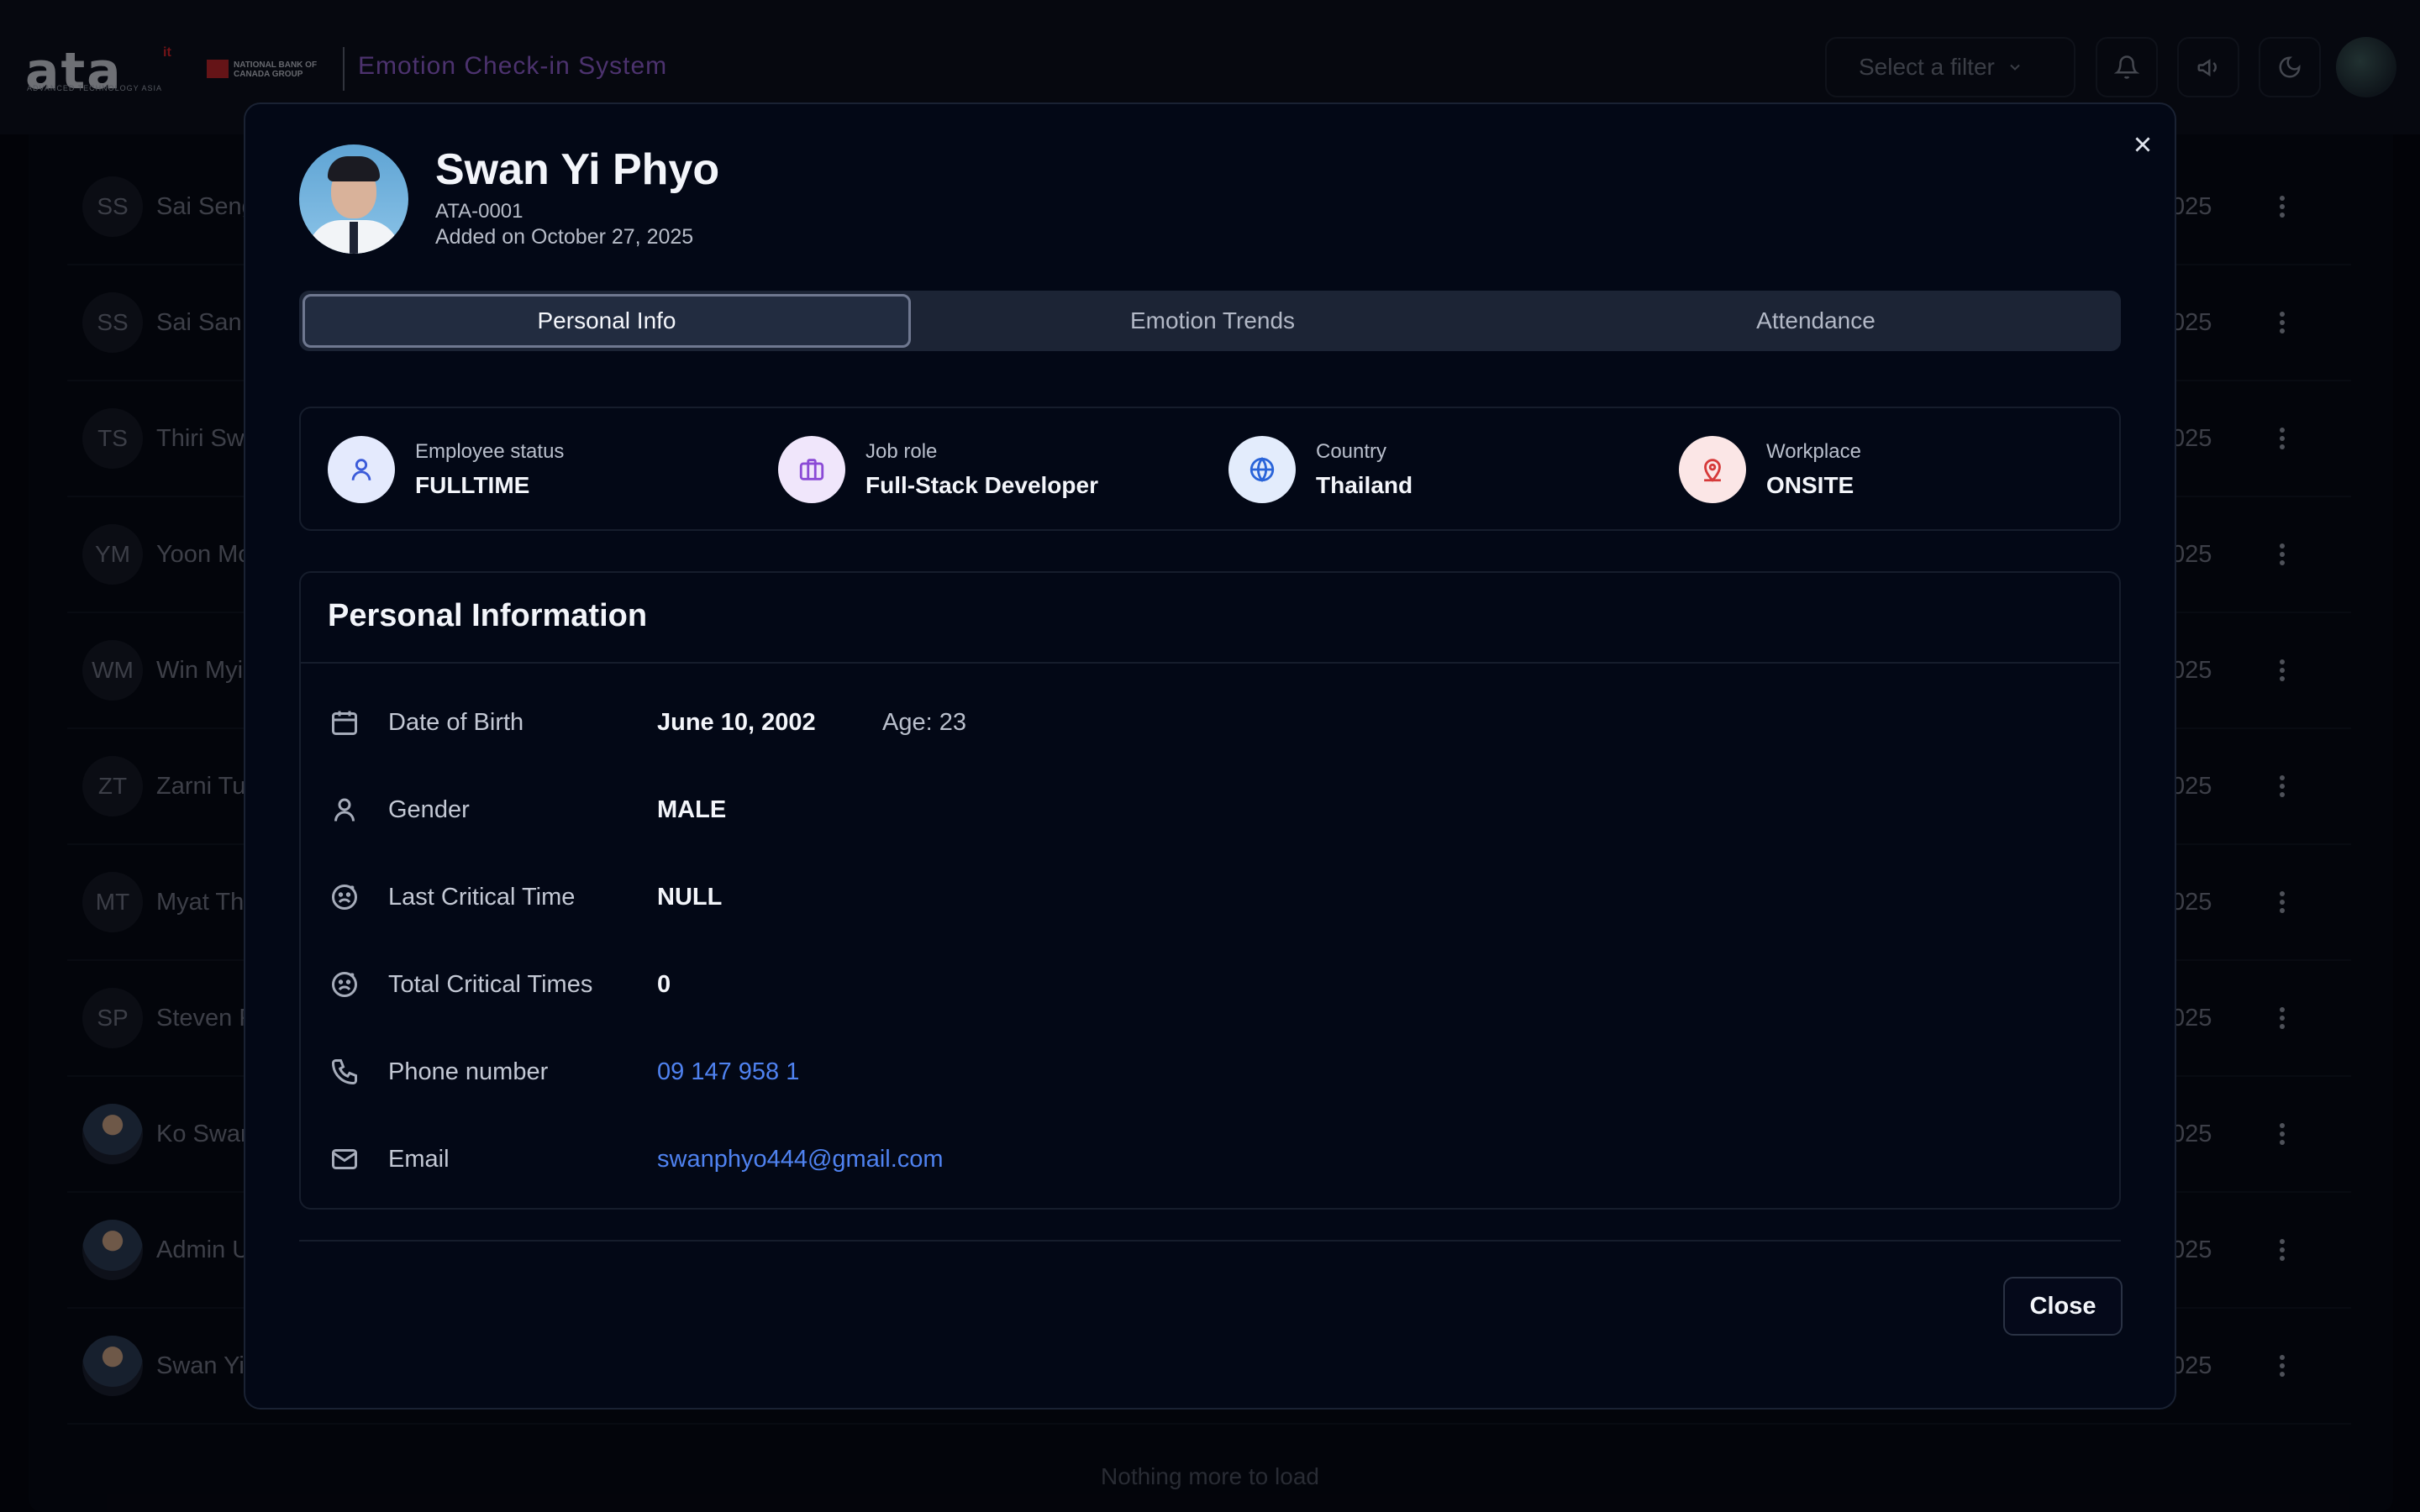 This screenshot has width=2420, height=1512. I want to click on globe-icon, so click(1262, 469).